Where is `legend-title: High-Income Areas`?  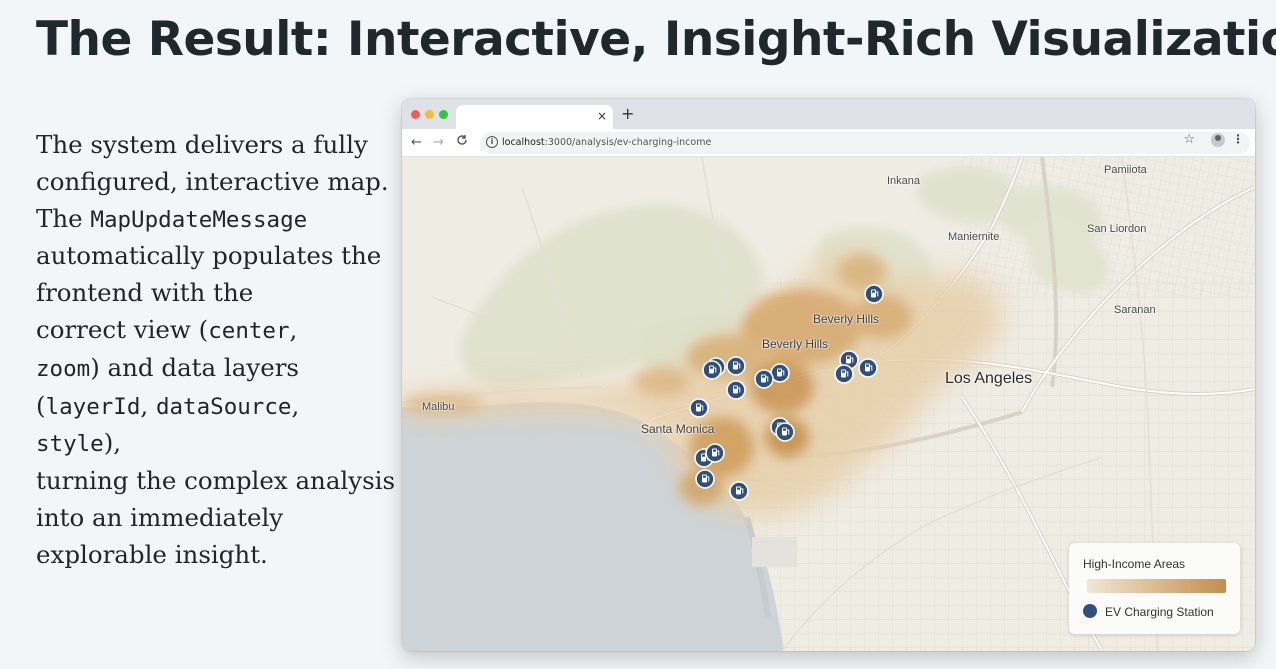 legend-title: High-Income Areas is located at coordinates (1134, 564).